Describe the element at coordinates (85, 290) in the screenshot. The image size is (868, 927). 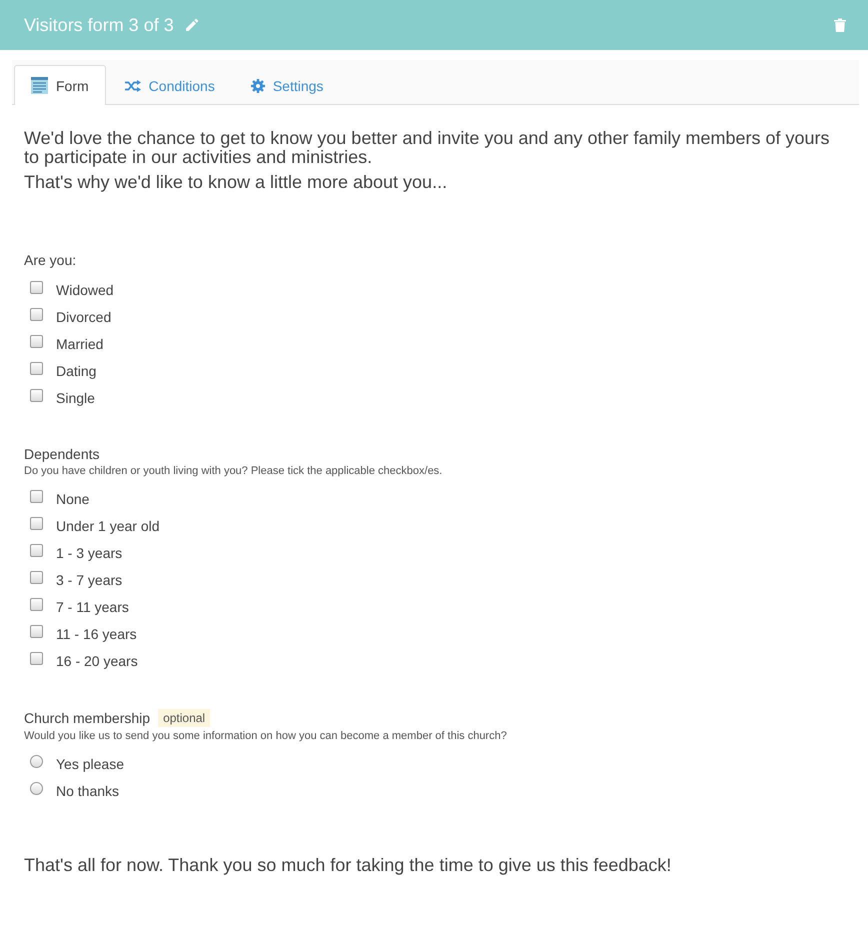
I see `option-label: Widowed` at that location.